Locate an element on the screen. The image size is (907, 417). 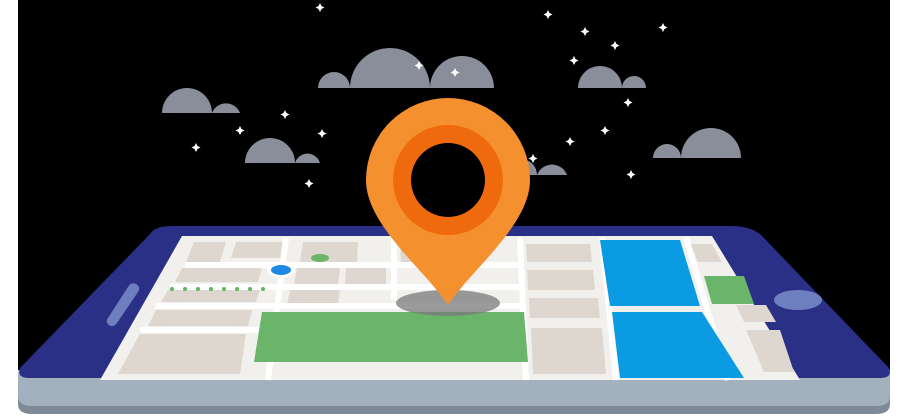
phone-home-button is located at coordinates (798, 300).